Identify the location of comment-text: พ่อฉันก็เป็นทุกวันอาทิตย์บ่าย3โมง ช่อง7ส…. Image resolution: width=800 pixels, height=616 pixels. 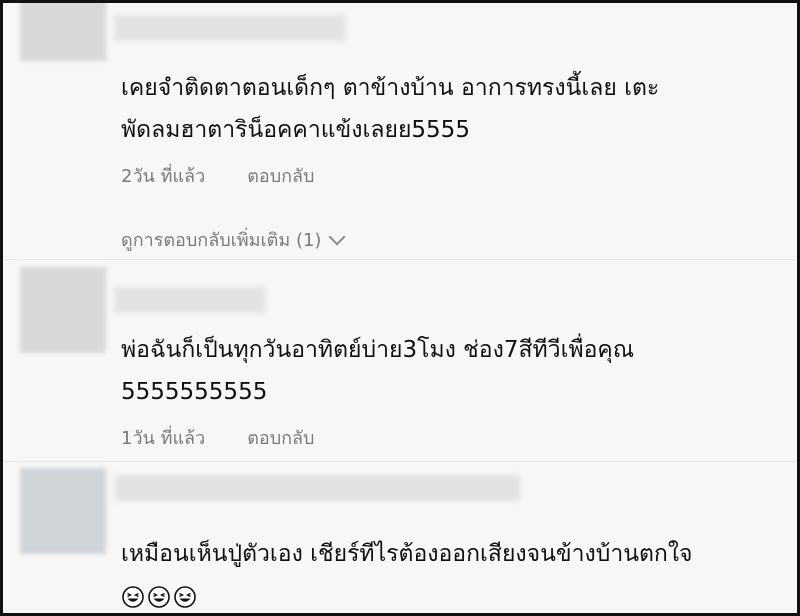
(451, 371).